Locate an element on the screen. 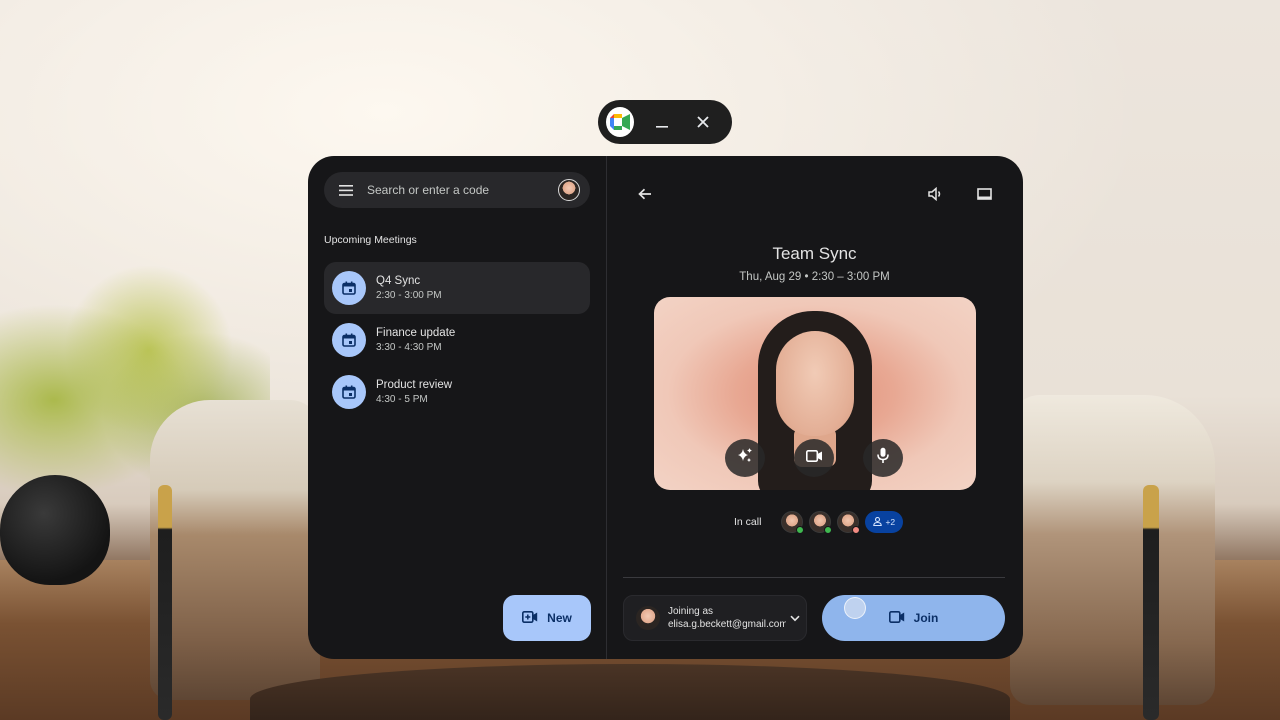 This screenshot has height=720, width=1280. meeting-name: Finance update is located at coordinates (416, 333).